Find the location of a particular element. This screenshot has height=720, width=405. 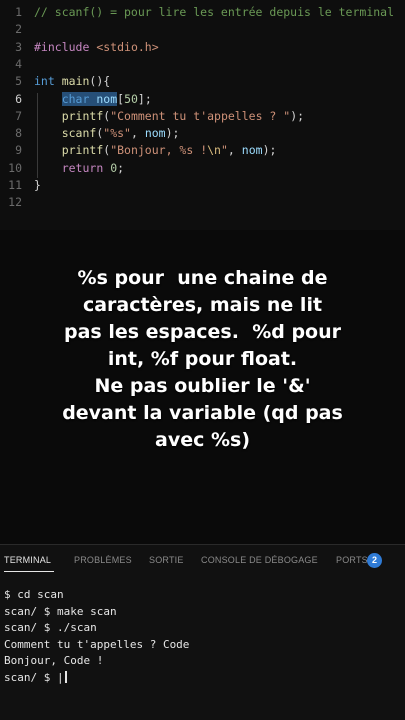

tab-output: SORTIE is located at coordinates (166, 560).